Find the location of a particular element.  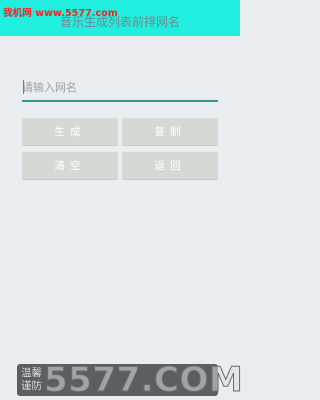

nickname-input is located at coordinates (120, 88).